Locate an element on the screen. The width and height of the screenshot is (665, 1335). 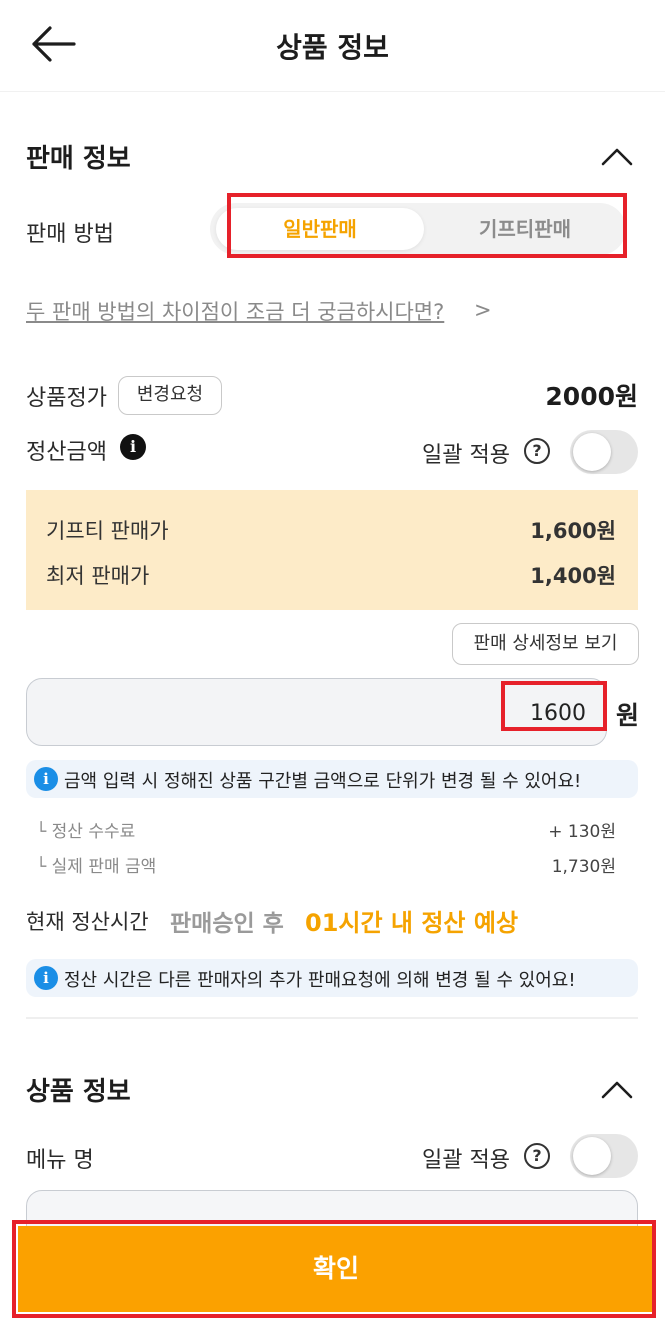
menu-bulk-apply-toggle is located at coordinates (604, 1156).